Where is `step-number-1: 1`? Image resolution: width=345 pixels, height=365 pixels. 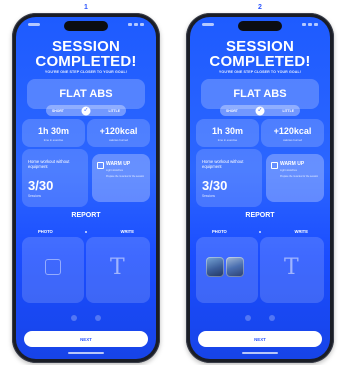 step-number-1: 1 is located at coordinates (86, 7).